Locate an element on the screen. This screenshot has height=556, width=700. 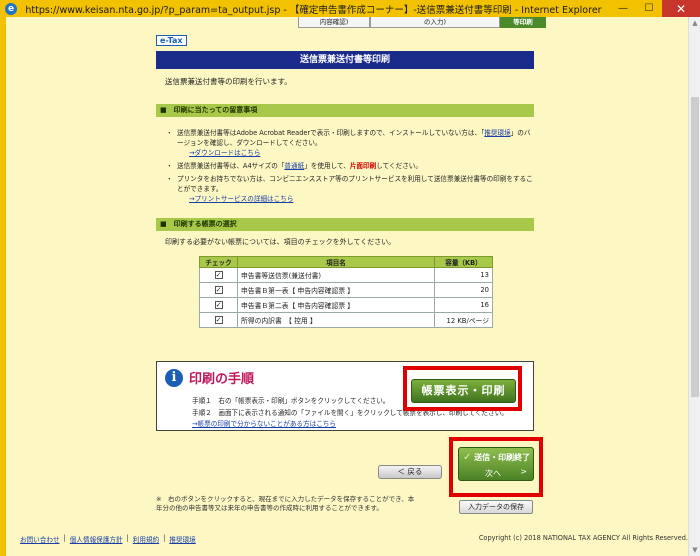
table-header-row: チェック 項目名 容量（KB） is located at coordinates (346, 262).